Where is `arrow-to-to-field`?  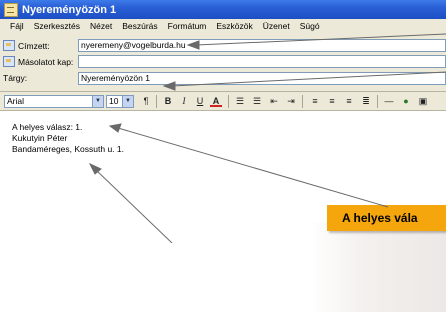 arrow-to-to-field is located at coordinates (320, 39).